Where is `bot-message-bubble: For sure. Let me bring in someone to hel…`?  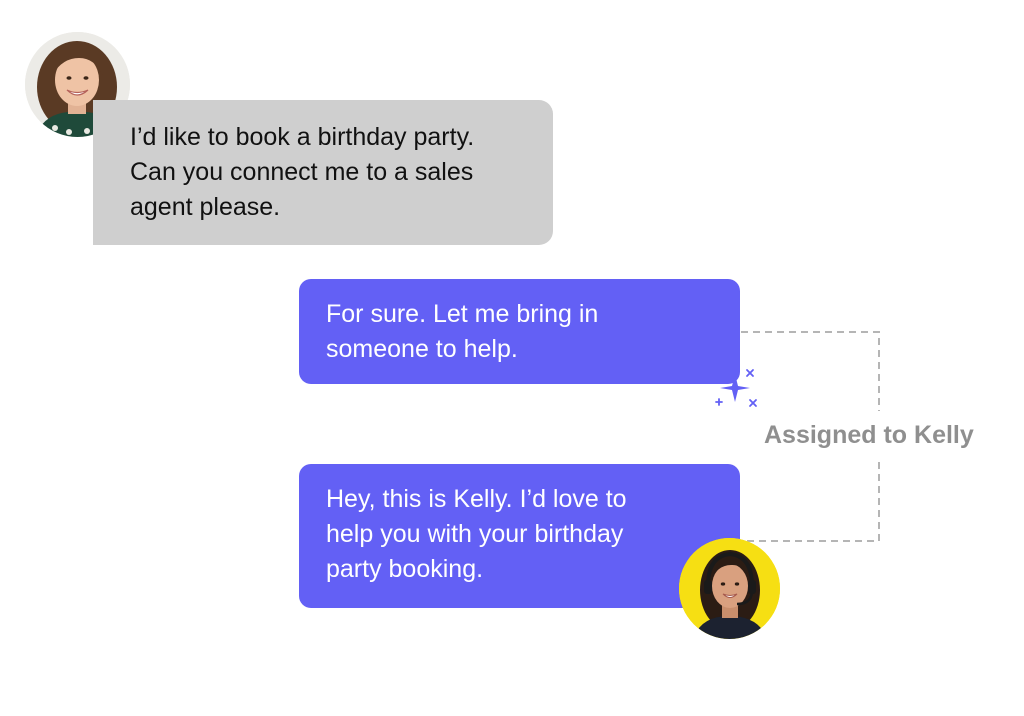 bot-message-bubble: For sure. Let me bring in someone to hel… is located at coordinates (519, 331).